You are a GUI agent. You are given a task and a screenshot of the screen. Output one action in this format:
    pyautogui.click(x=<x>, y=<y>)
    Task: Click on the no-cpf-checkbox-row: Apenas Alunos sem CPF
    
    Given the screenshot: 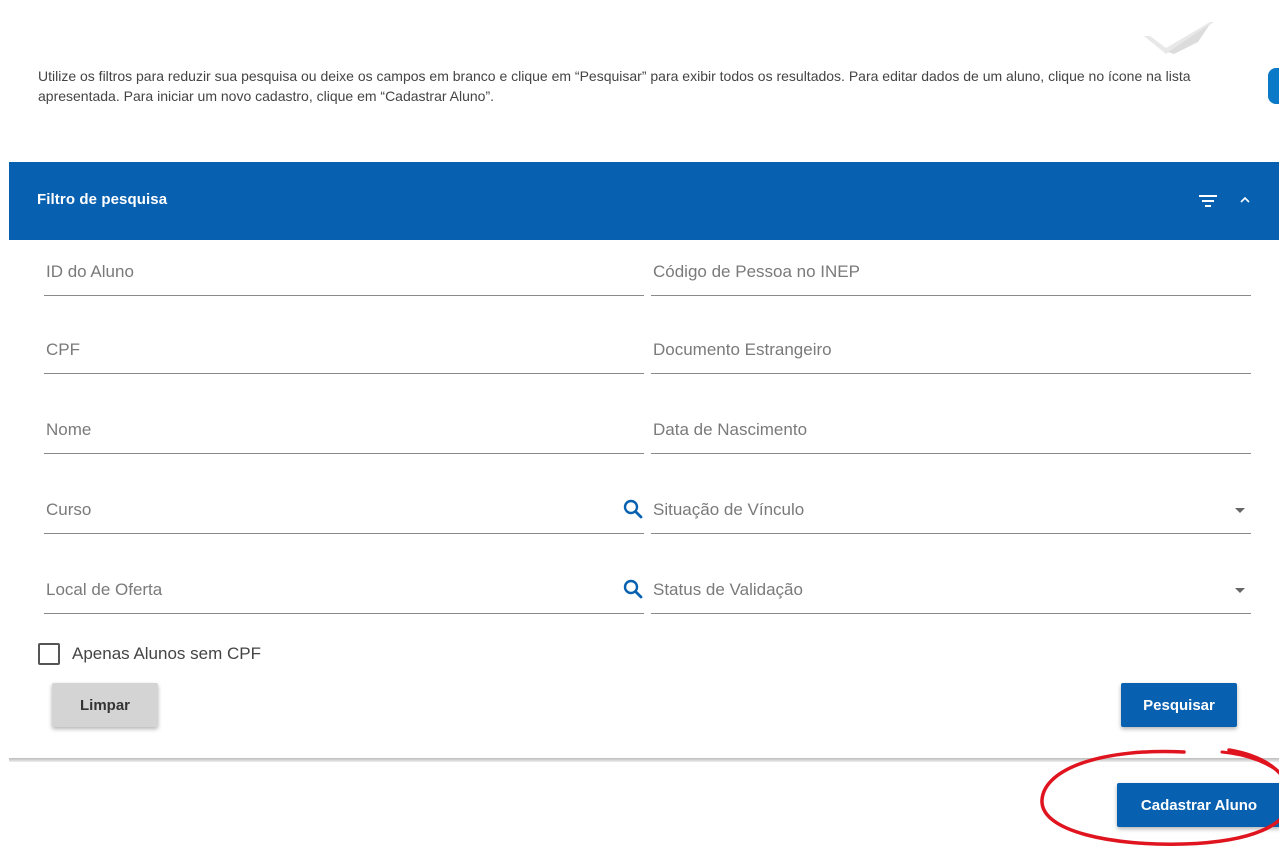 What is the action you would take?
    pyautogui.click(x=149, y=654)
    